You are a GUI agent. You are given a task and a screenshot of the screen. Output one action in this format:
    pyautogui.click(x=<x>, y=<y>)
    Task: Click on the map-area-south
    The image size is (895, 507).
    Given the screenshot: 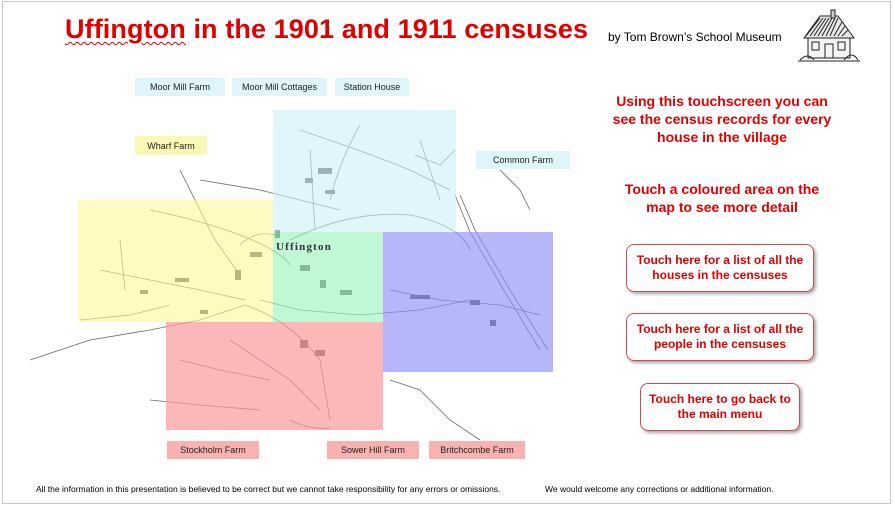 What is the action you would take?
    pyautogui.click(x=274, y=376)
    